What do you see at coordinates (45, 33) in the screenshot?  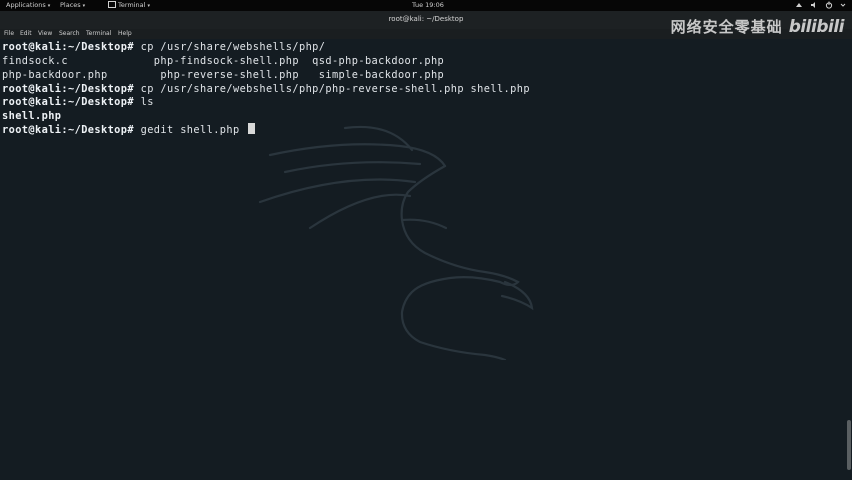 I see `menu-view: View` at bounding box center [45, 33].